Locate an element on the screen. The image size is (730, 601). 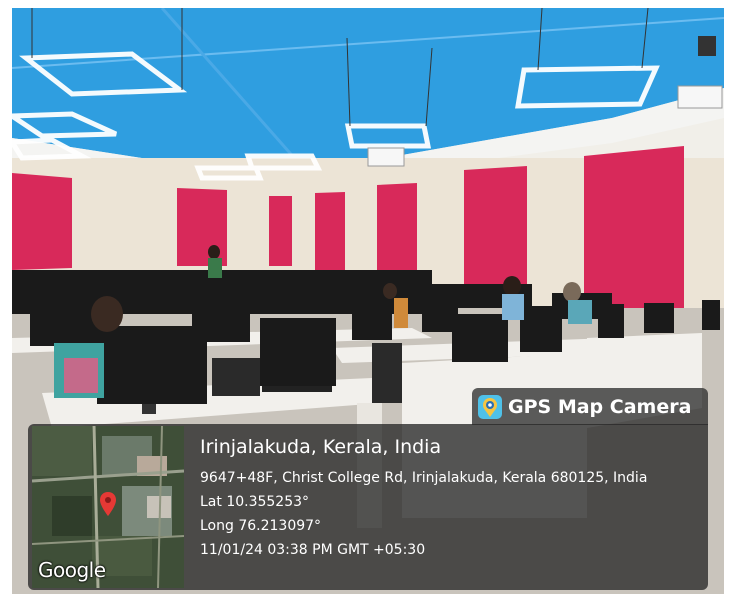
map-thumbnail: Google is located at coordinates (108, 507).